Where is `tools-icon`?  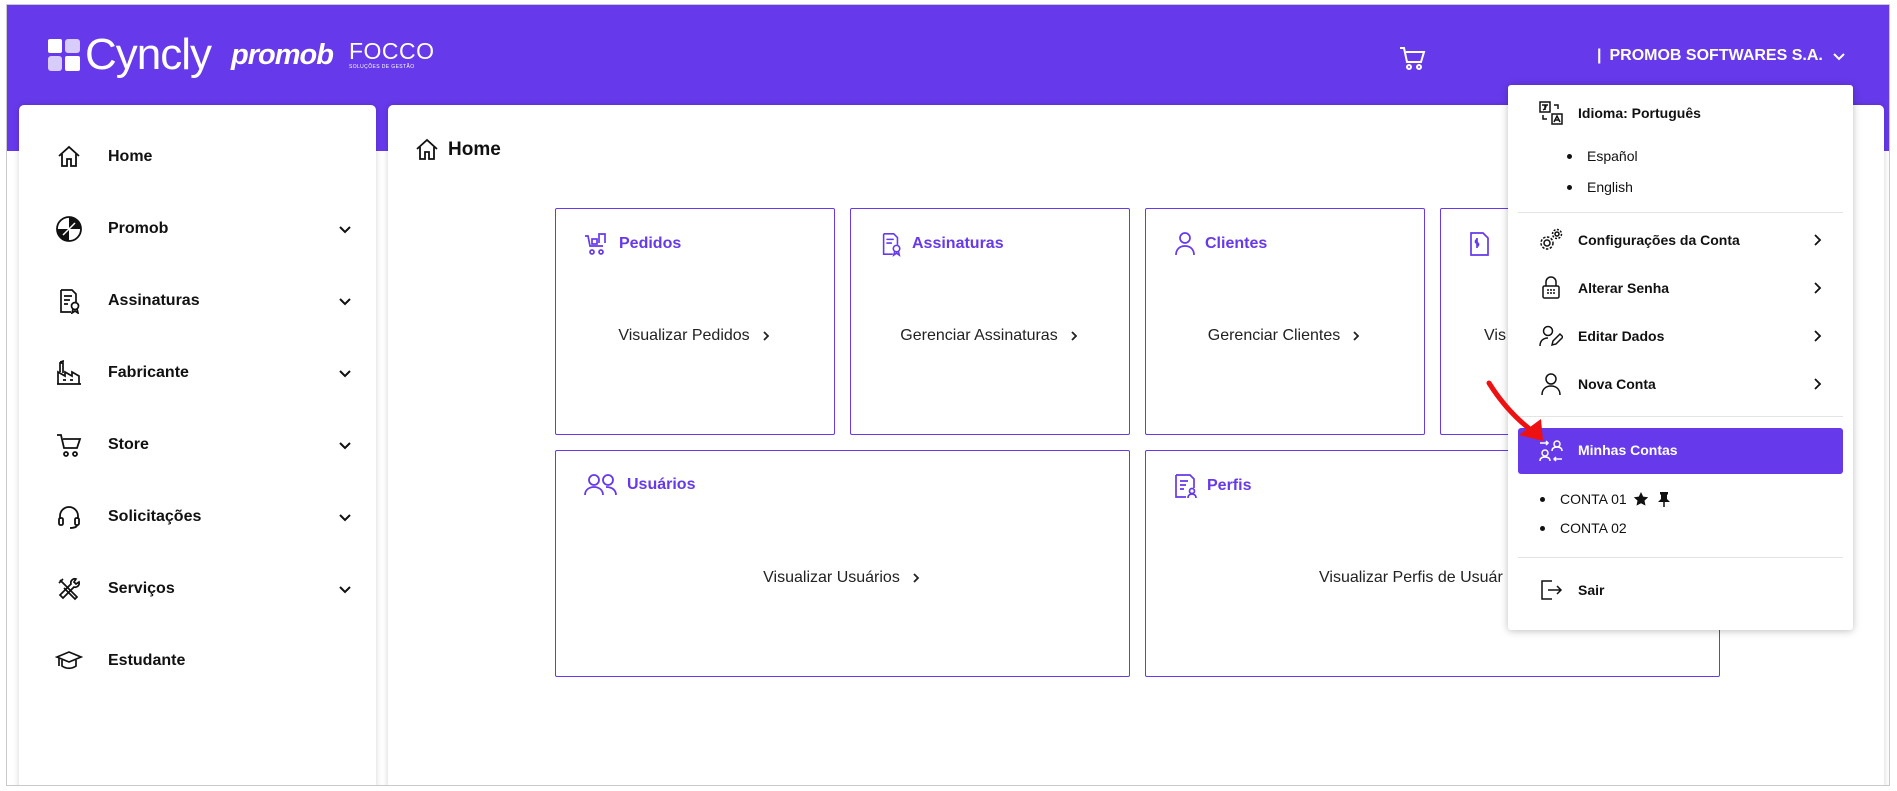
tools-icon is located at coordinates (69, 589).